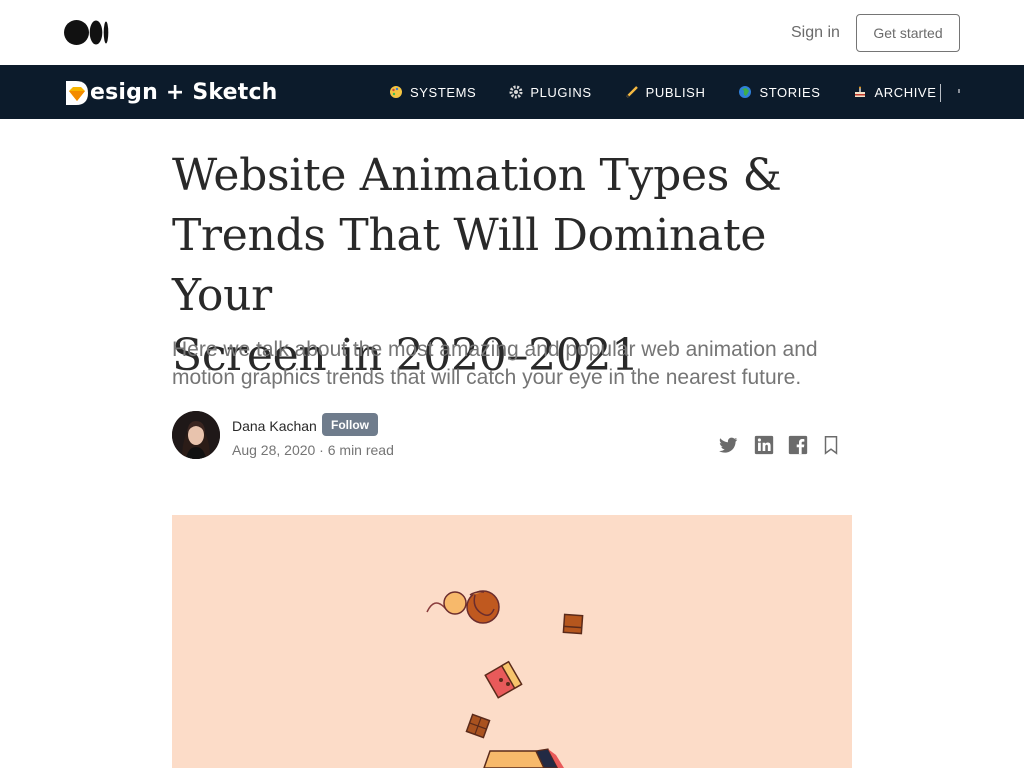 The image size is (1024, 768). I want to click on nav-stories-label: STORIES, so click(790, 92).